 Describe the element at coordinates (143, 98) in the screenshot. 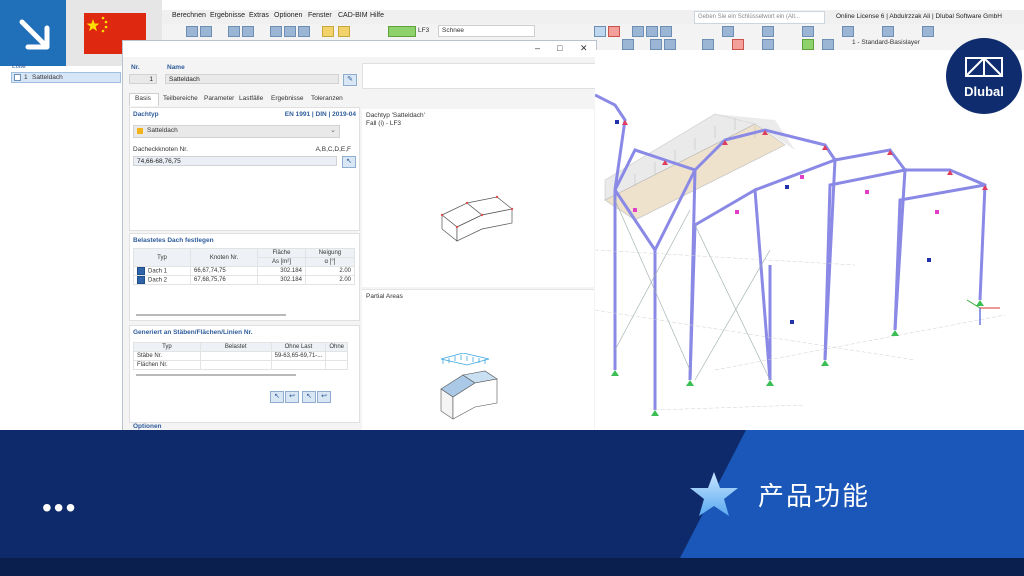

I see `tab-basis: Basis` at that location.